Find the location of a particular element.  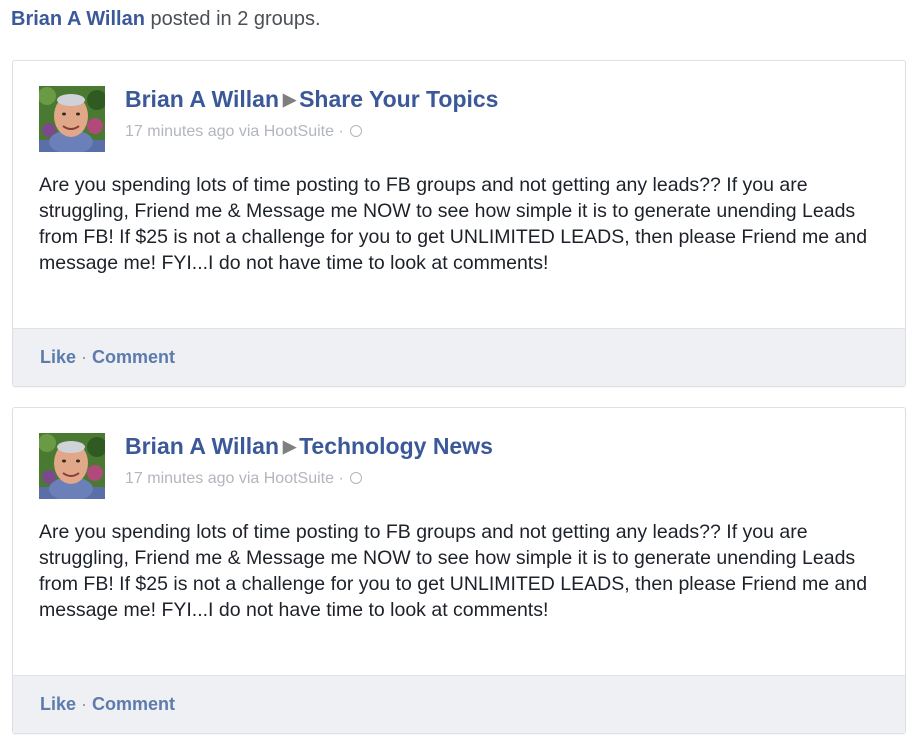

group-link: Technology News is located at coordinates (396, 446).